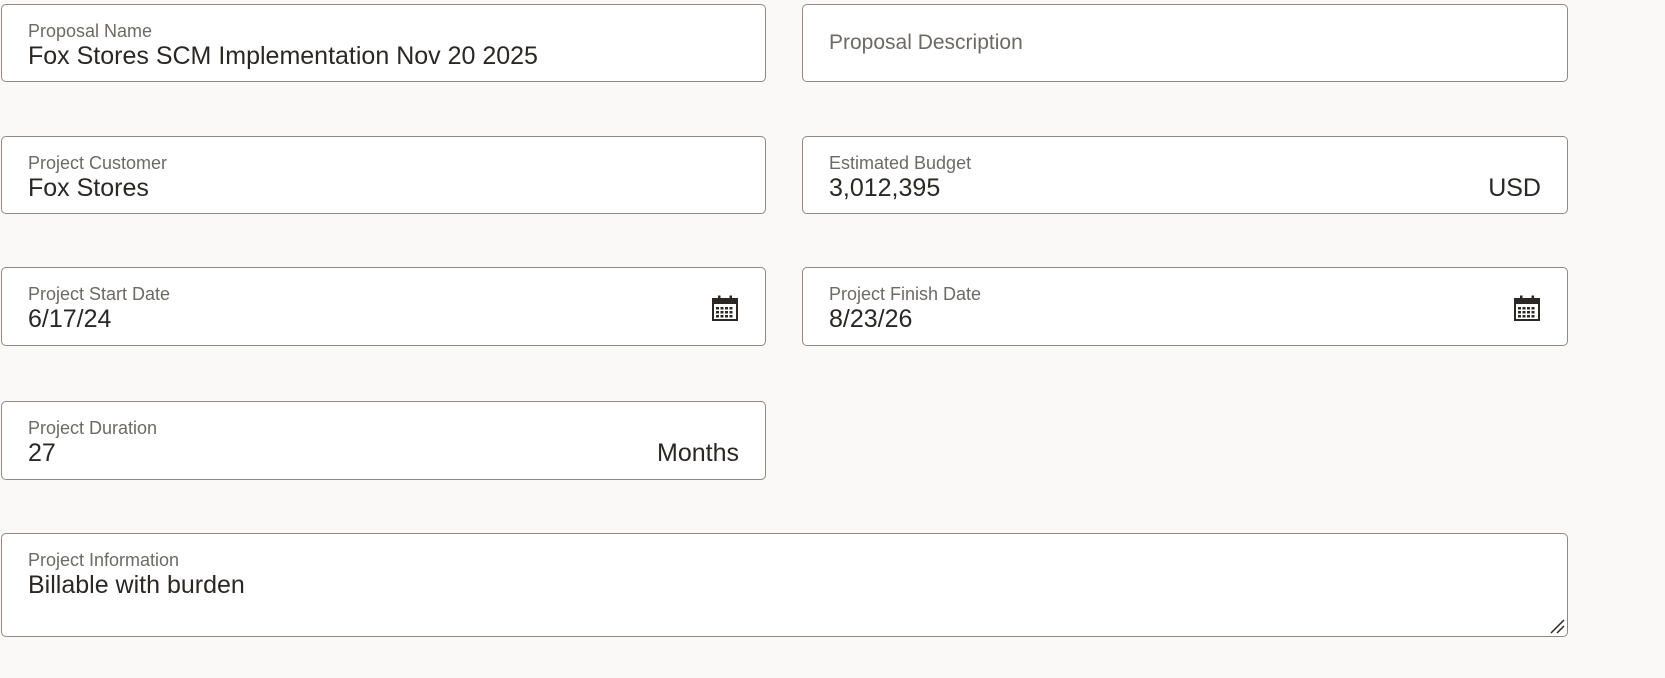 Image resolution: width=1665 pixels, height=678 pixels. What do you see at coordinates (1185, 175) in the screenshot?
I see `estimated-budget-field: Estimated Budget 3,012,395 USD` at bounding box center [1185, 175].